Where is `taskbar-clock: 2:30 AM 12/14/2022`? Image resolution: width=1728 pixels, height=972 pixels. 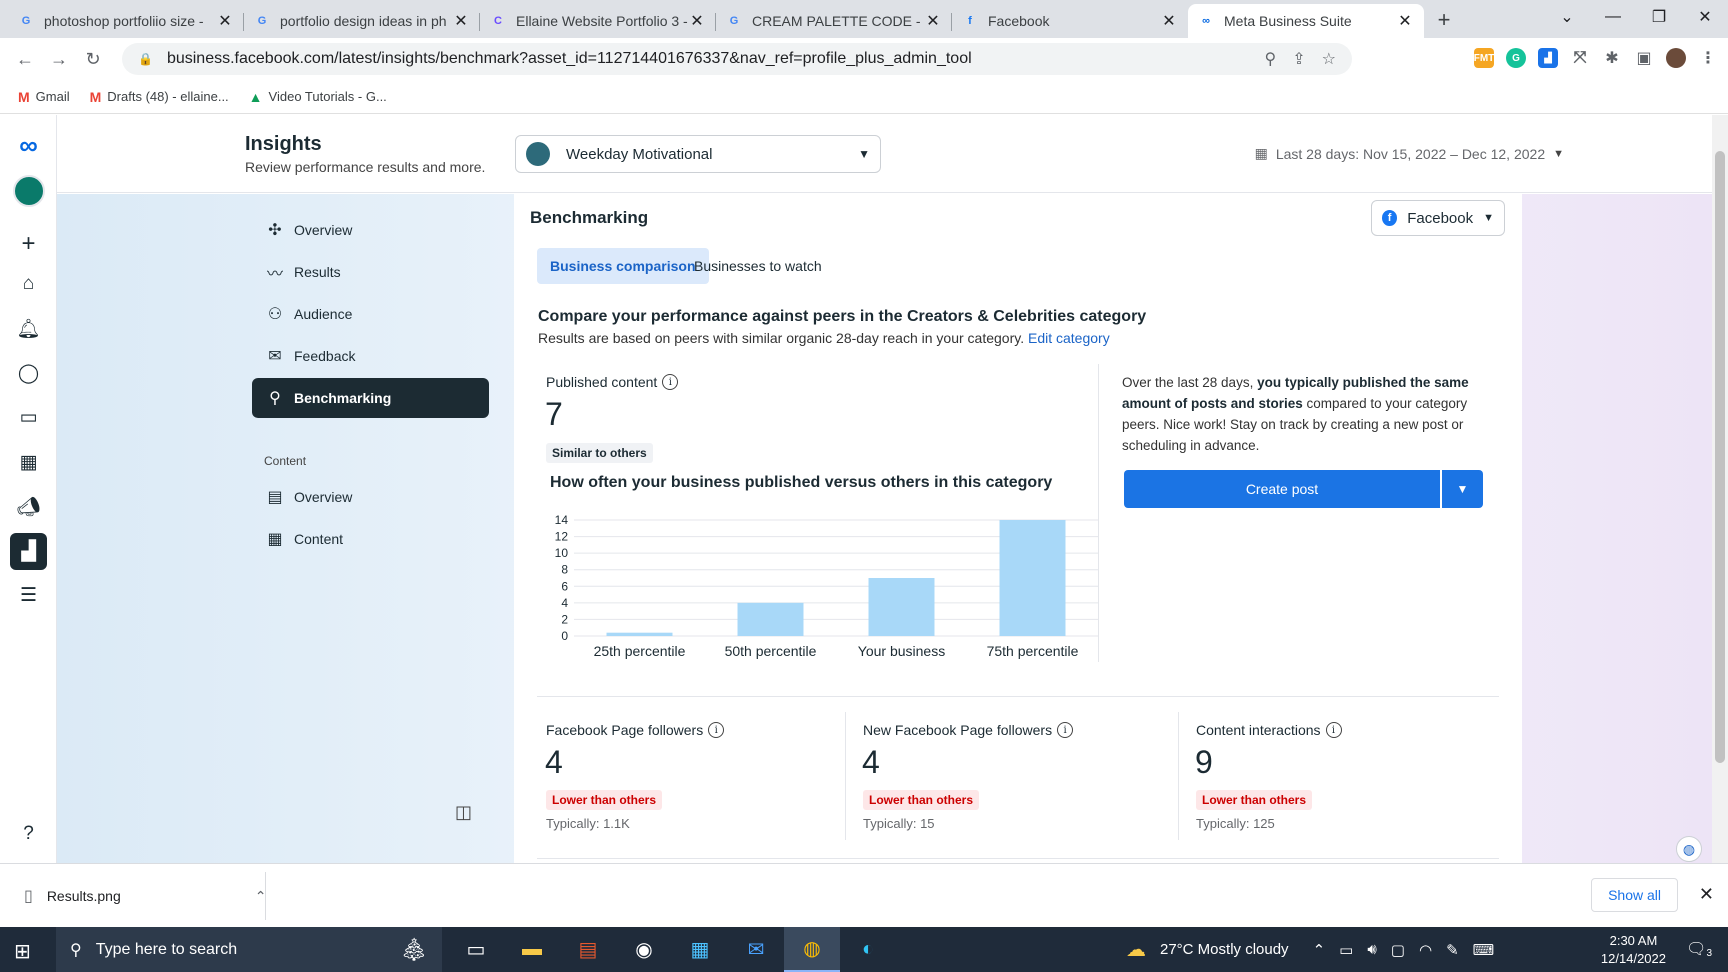 taskbar-clock: 2:30 AM 12/14/2022 is located at coordinates (1633, 950).